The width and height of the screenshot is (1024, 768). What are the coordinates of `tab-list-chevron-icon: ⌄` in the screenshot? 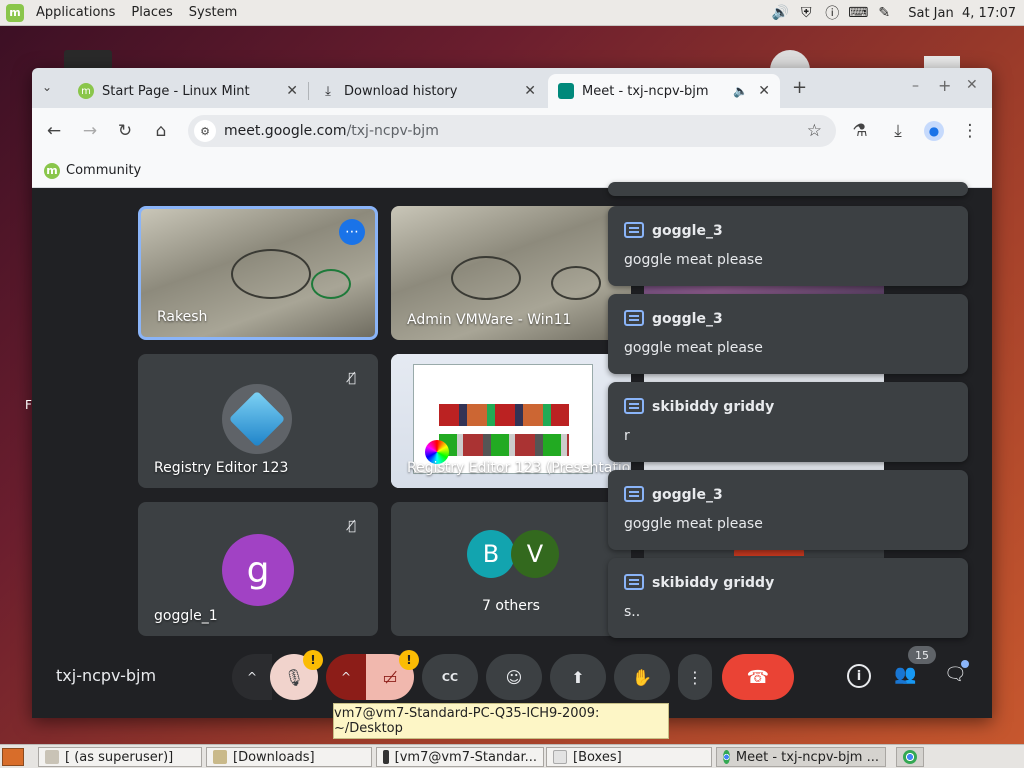 It's located at (47, 87).